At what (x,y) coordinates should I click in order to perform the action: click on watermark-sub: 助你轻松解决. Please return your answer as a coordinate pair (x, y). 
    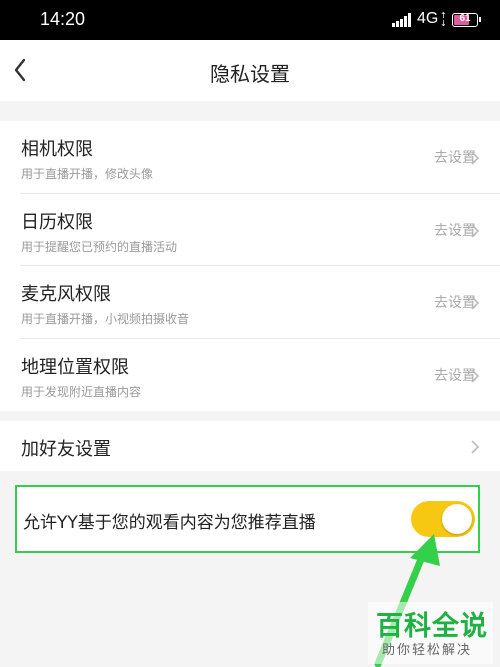
    Looking at the image, I should click on (427, 650).